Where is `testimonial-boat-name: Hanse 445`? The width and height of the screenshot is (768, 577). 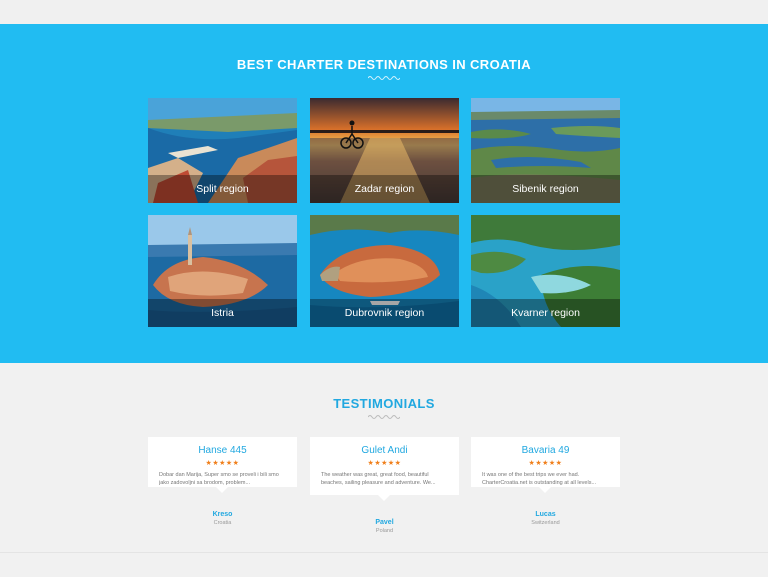 testimonial-boat-name: Hanse 445 is located at coordinates (222, 450).